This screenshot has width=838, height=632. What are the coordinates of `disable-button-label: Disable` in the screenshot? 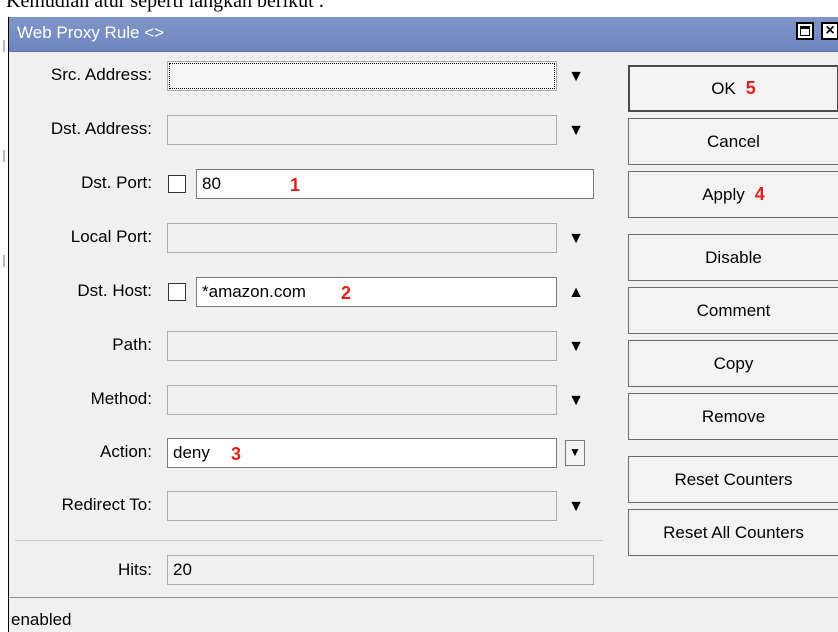 It's located at (733, 257).